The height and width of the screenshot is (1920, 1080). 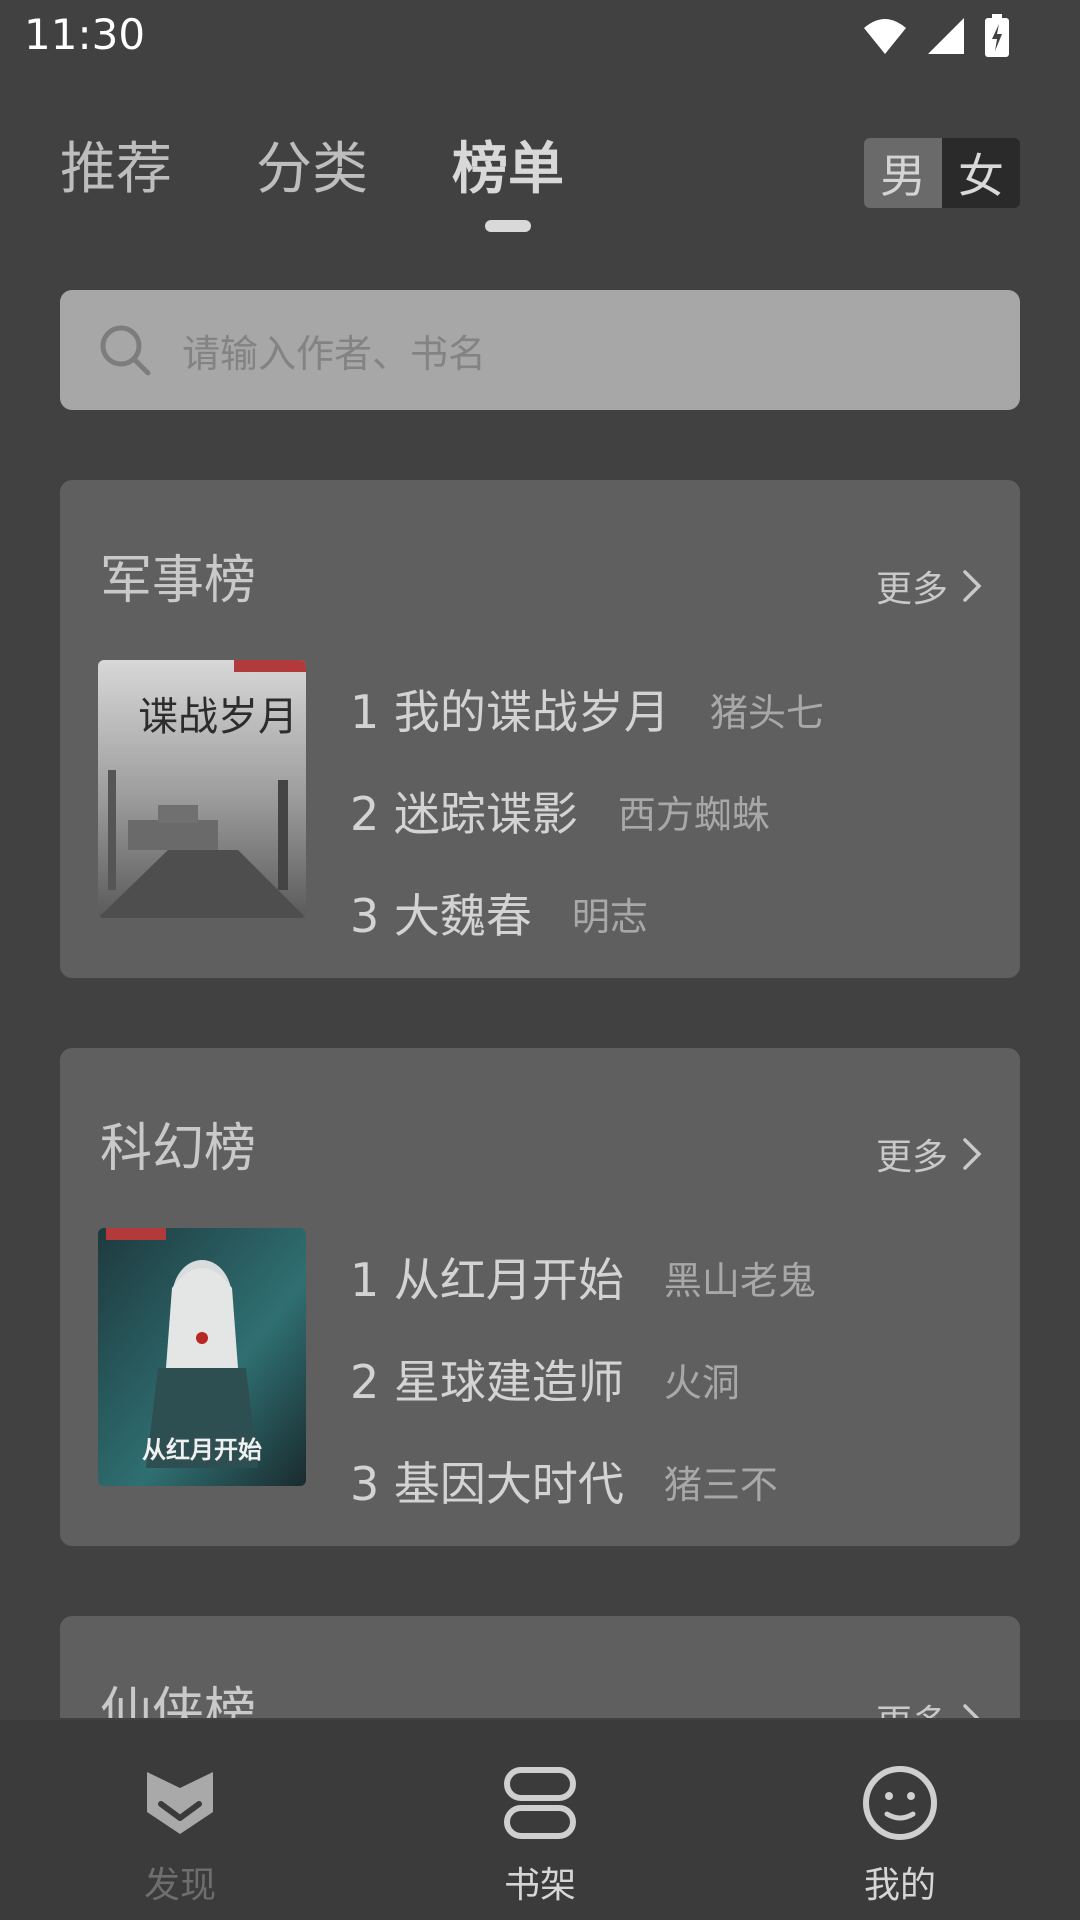 I want to click on tab-rankings-label: 榜单, so click(x=508, y=169).